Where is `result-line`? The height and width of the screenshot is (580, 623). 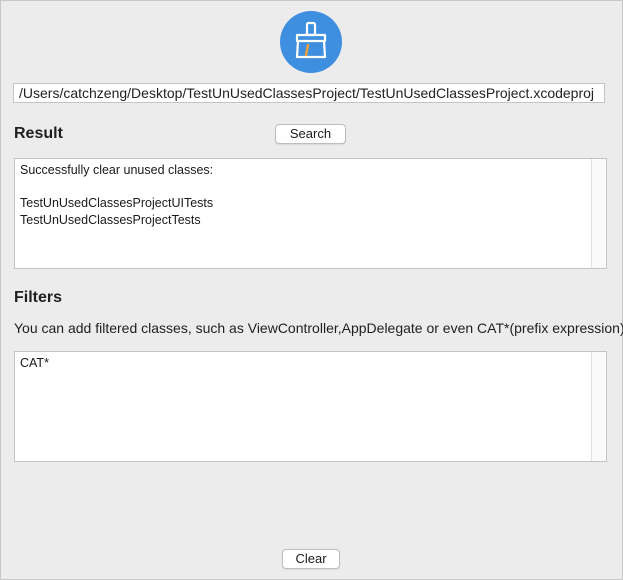 result-line is located at coordinates (304, 187).